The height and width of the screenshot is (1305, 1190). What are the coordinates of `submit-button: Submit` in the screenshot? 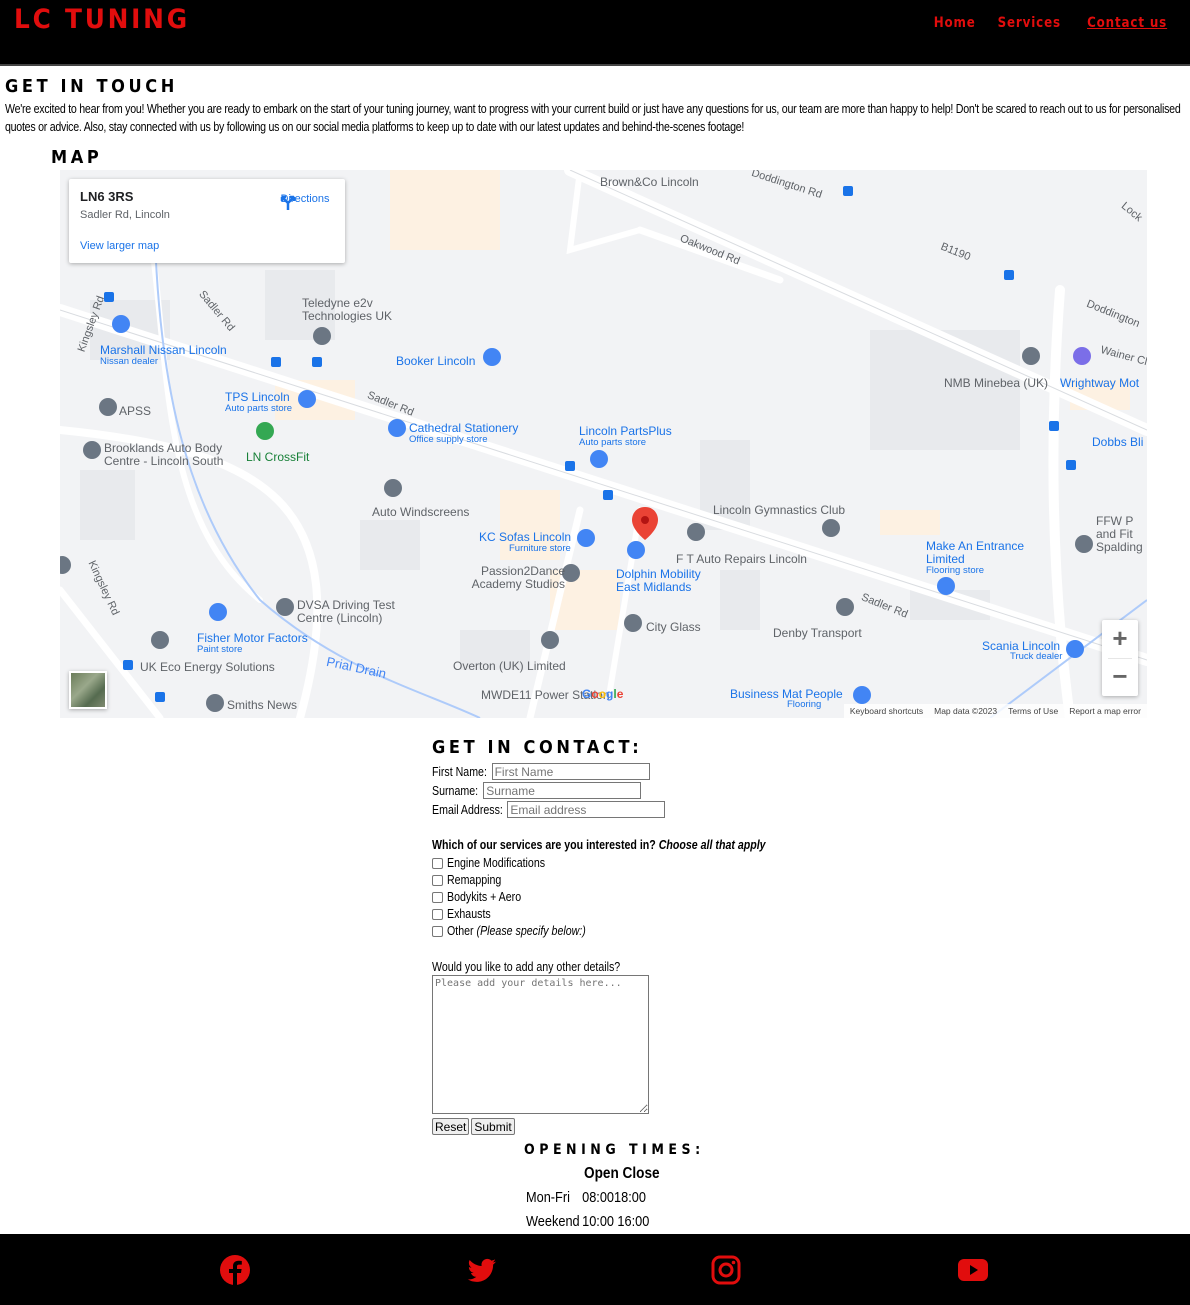 It's located at (493, 1126).